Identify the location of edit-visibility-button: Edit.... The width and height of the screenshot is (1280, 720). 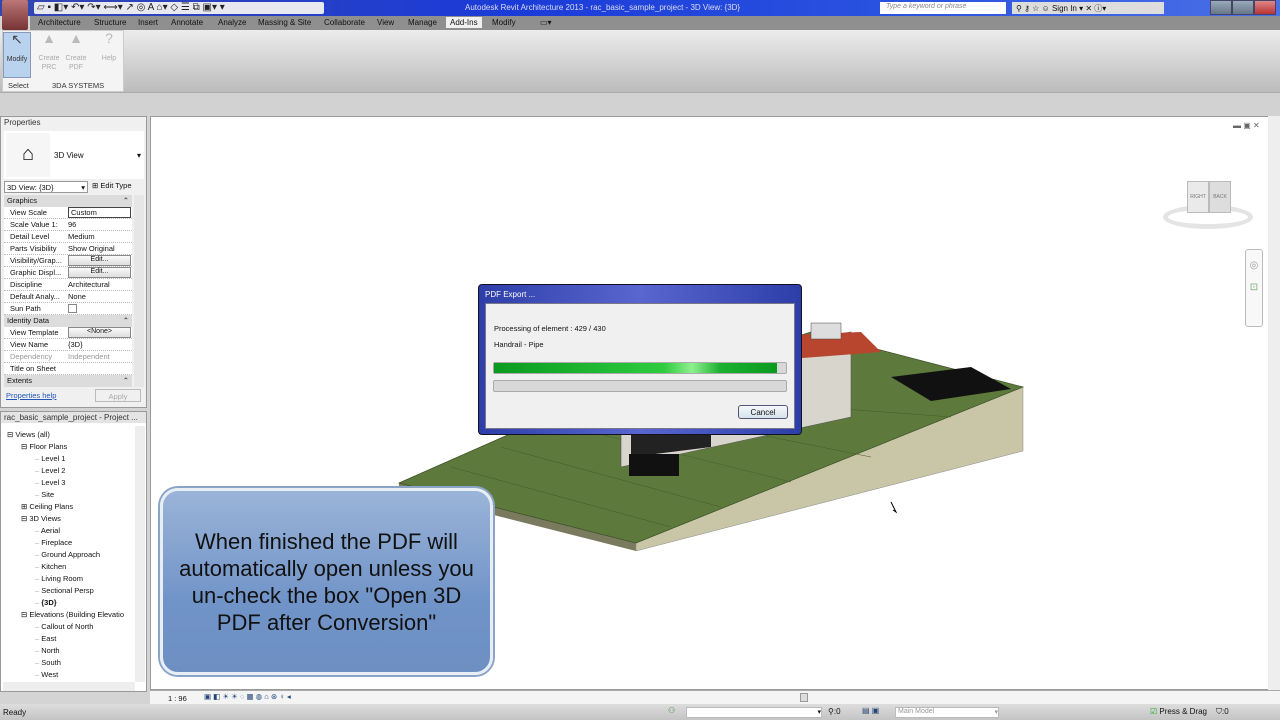
(99, 260).